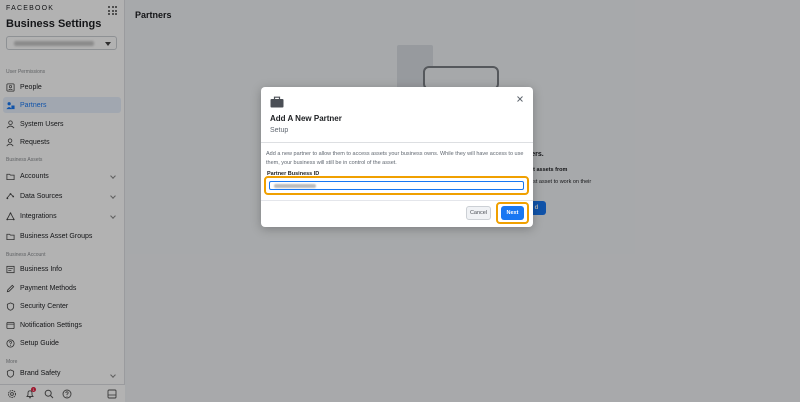  What do you see at coordinates (295, 186) in the screenshot?
I see `business-id-value-redacted` at bounding box center [295, 186].